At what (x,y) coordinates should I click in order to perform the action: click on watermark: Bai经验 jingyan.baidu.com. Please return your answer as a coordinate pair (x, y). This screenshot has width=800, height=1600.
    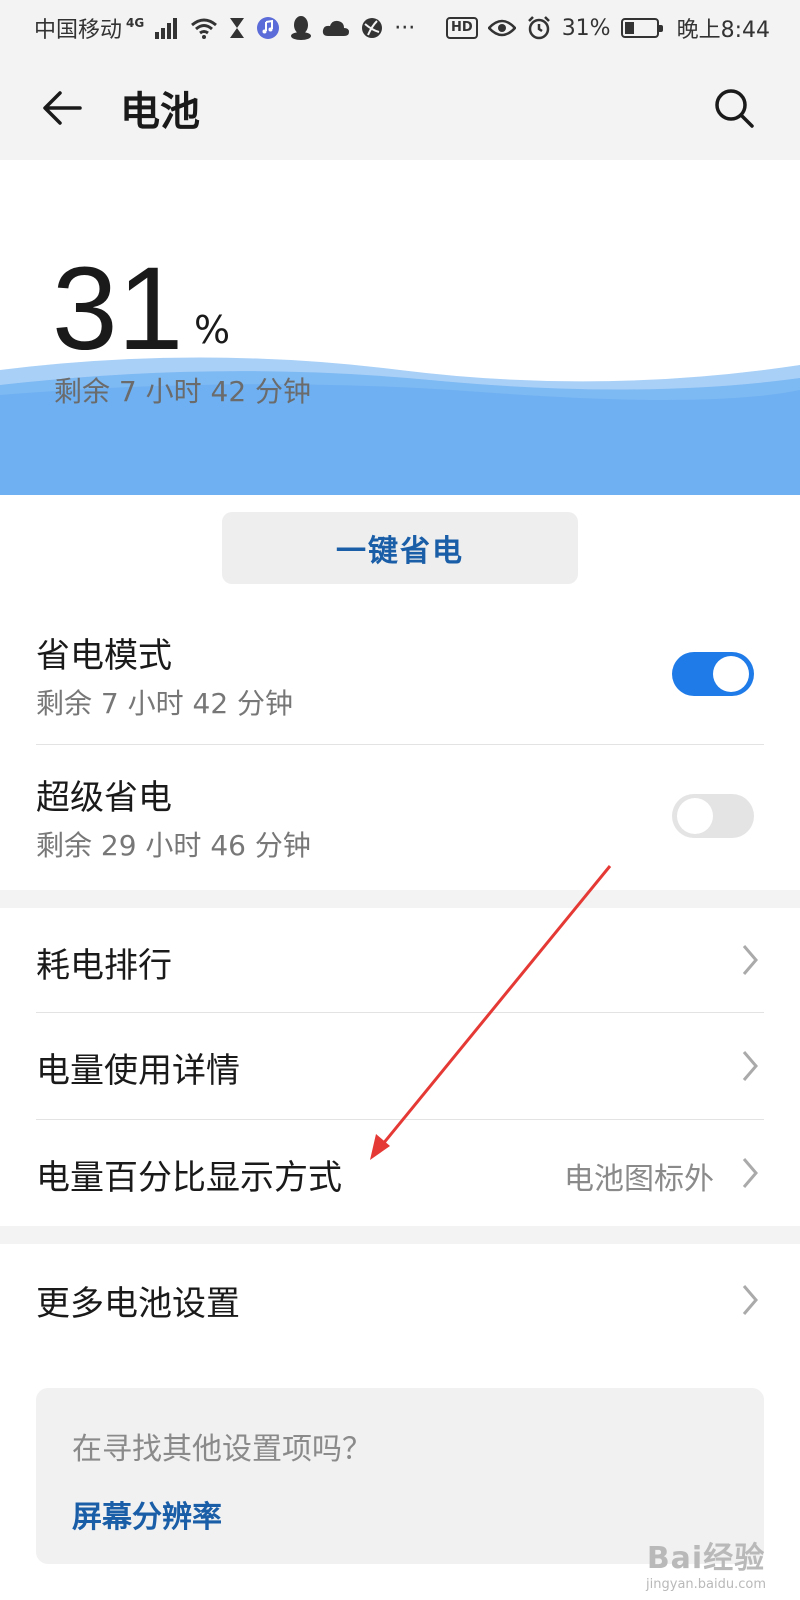
    Looking at the image, I should click on (706, 1562).